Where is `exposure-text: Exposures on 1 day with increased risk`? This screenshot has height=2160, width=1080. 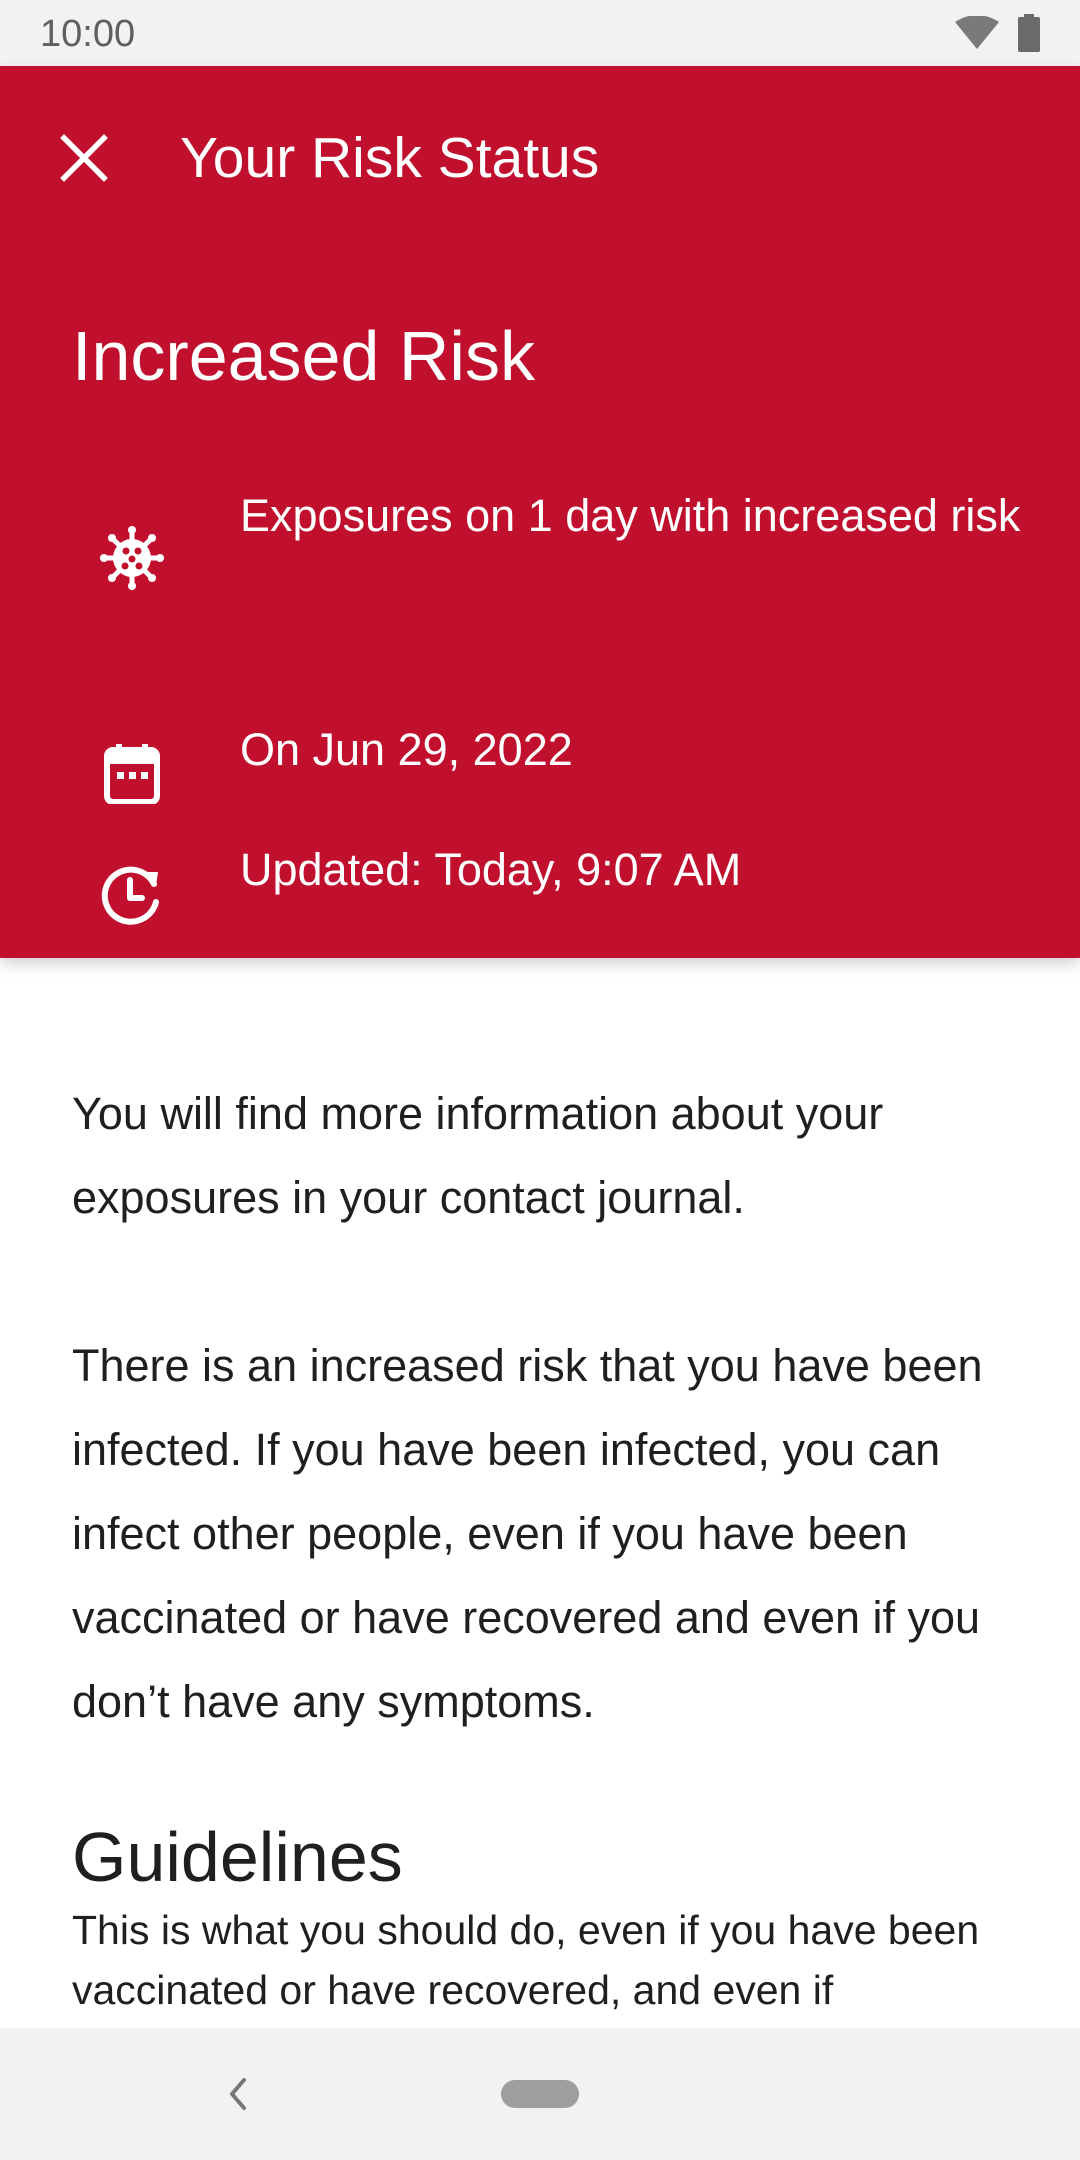 exposure-text: Exposures on 1 day with increased risk is located at coordinates (630, 515).